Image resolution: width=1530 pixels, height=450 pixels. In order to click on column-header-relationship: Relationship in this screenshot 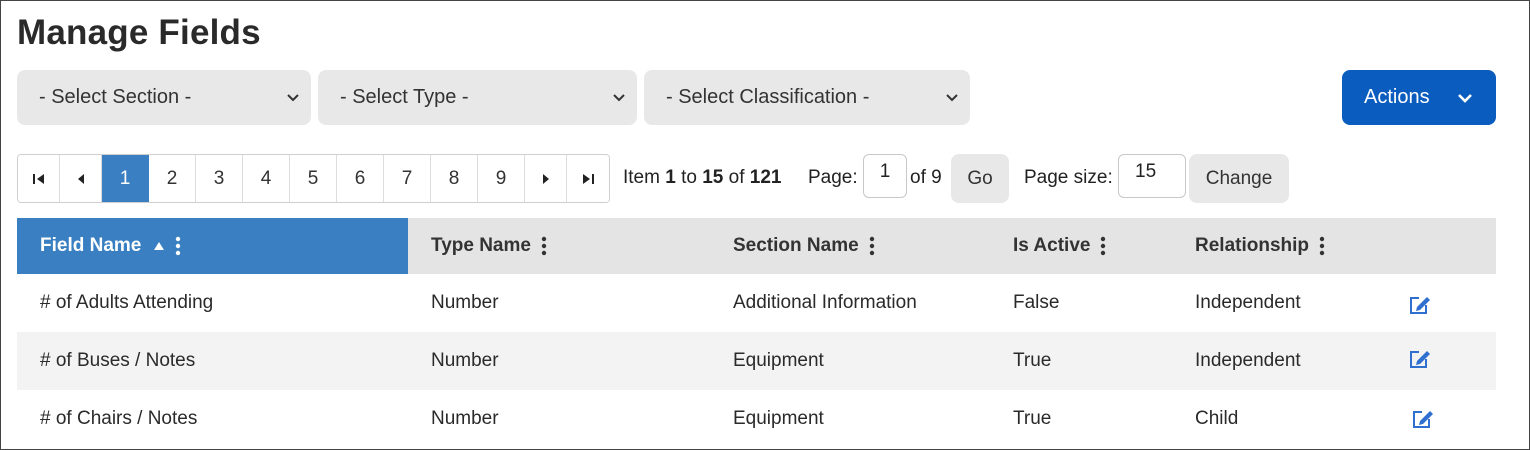, I will do `click(1287, 246)`.